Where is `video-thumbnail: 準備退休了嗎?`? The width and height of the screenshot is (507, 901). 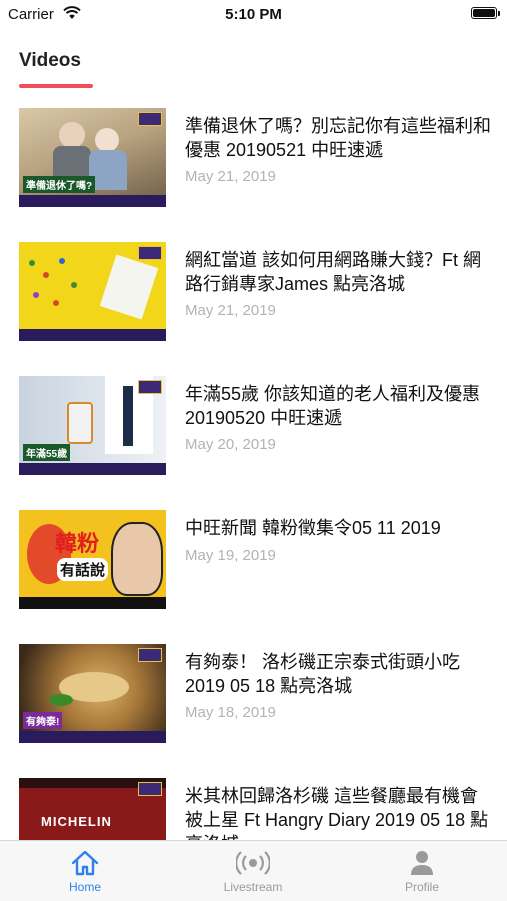
video-thumbnail: 準備退休了嗎? is located at coordinates (92, 157).